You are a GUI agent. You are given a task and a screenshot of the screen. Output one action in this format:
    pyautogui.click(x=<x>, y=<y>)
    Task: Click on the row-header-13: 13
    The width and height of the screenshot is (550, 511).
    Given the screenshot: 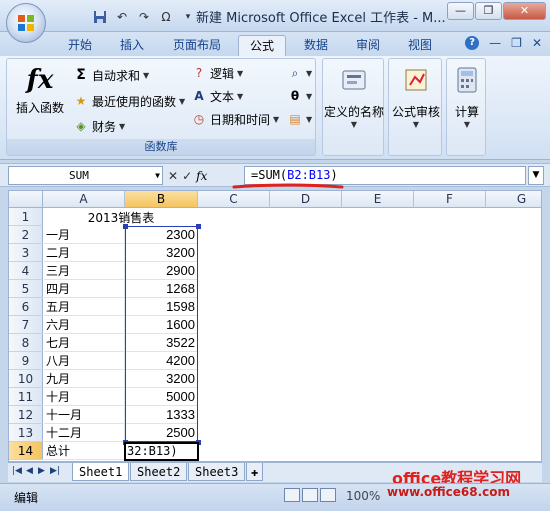 What is the action you would take?
    pyautogui.click(x=26, y=433)
    